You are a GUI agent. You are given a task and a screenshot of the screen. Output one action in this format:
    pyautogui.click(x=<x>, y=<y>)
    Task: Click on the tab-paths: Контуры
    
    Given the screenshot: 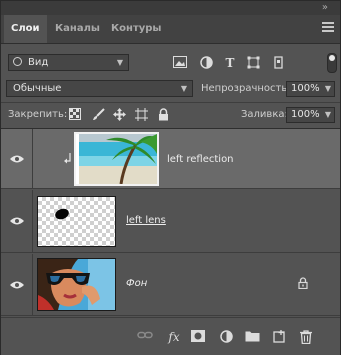 What is the action you would take?
    pyautogui.click(x=136, y=29)
    